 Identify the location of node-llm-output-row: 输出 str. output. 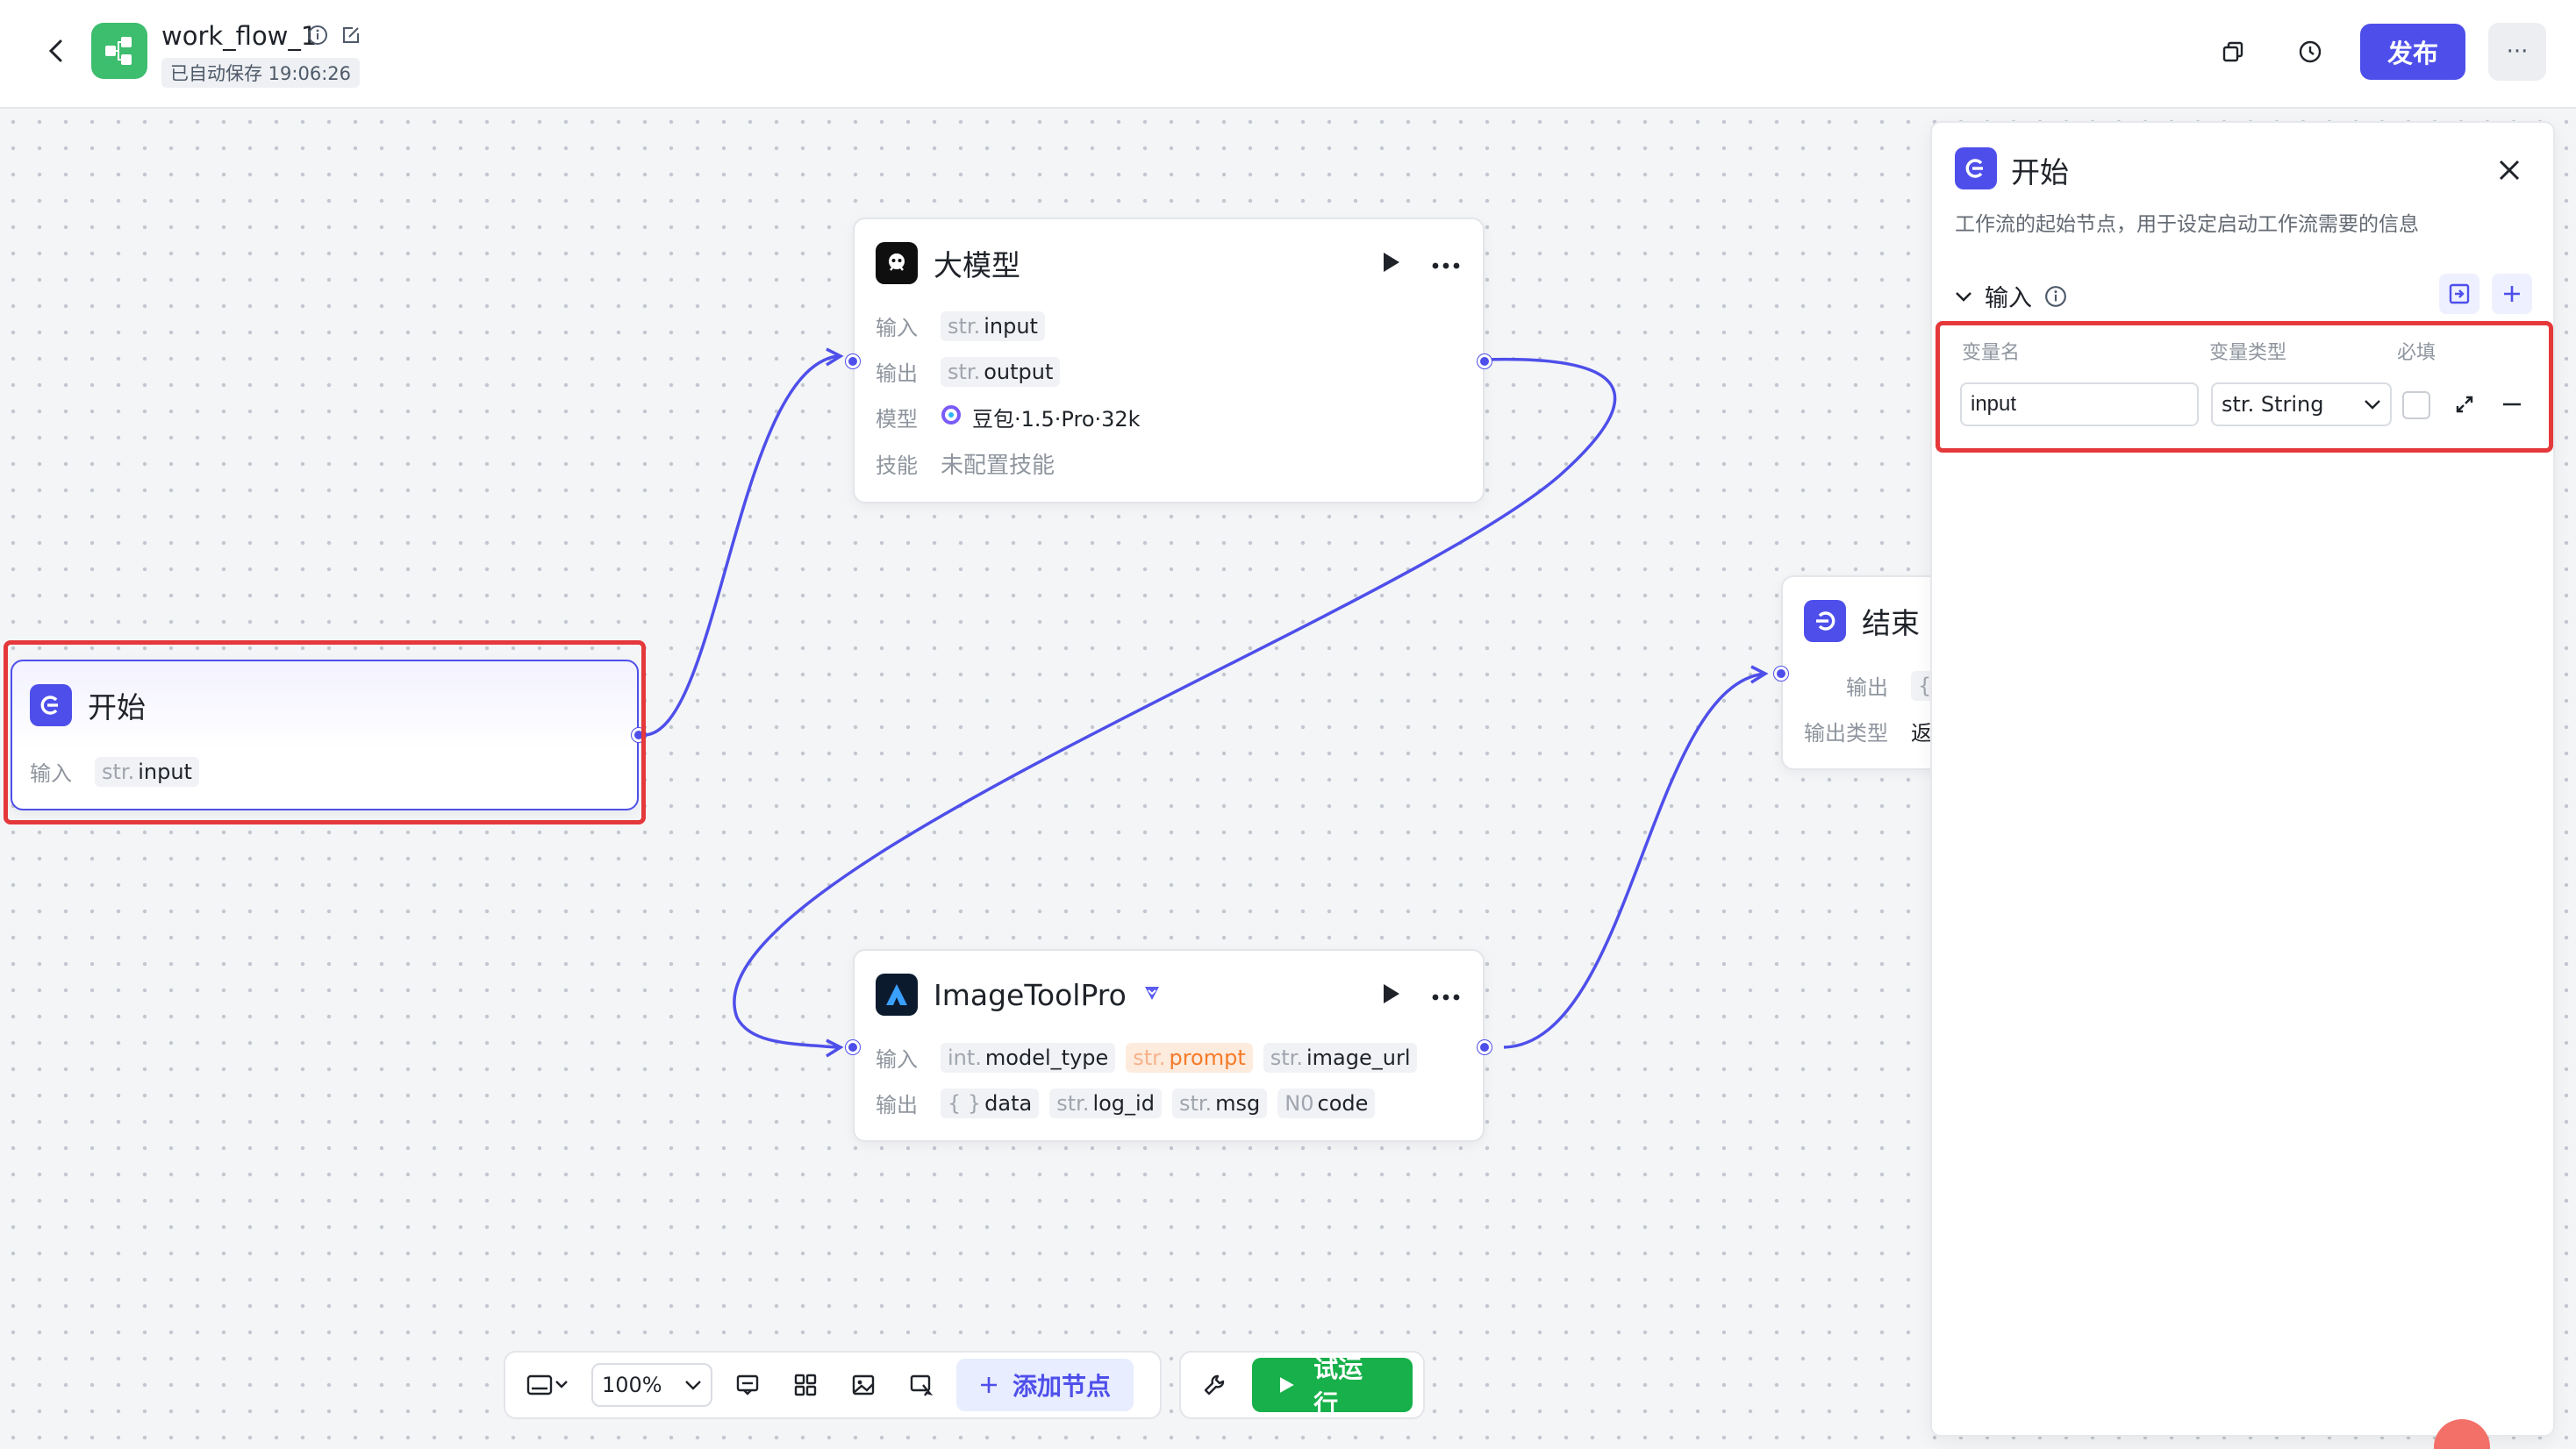
(968, 371).